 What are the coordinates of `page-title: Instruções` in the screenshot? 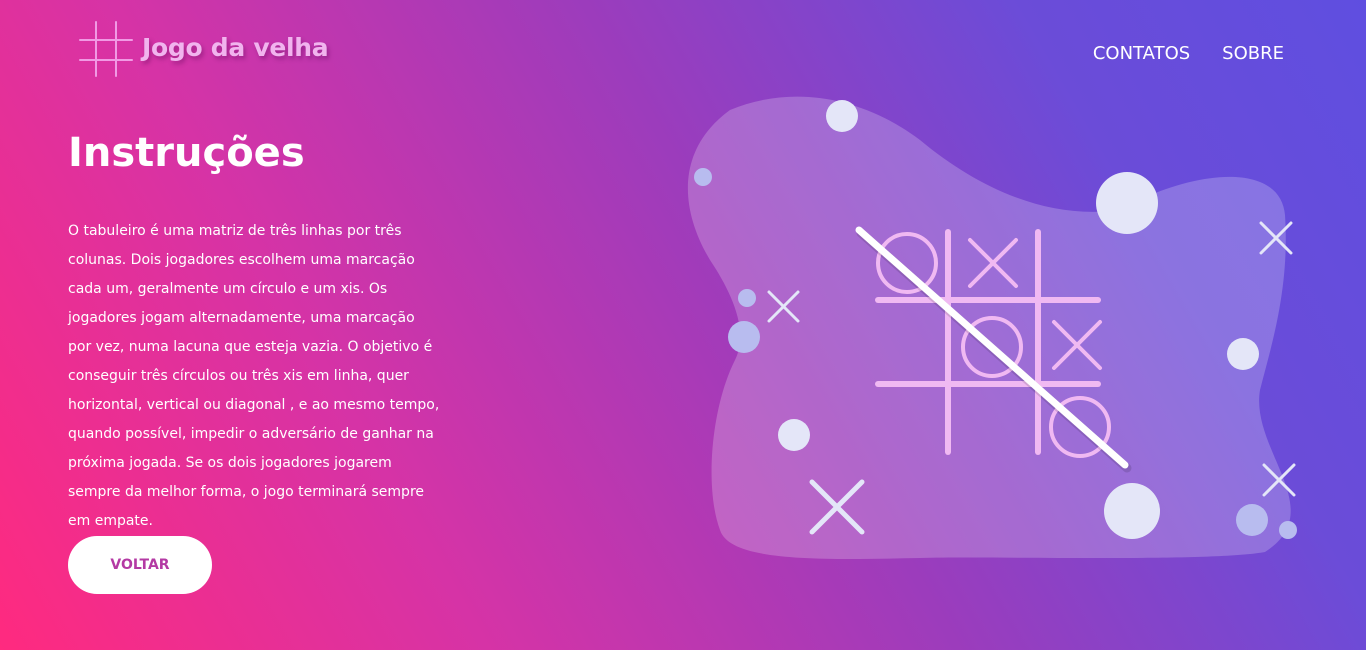 It's located at (186, 153).